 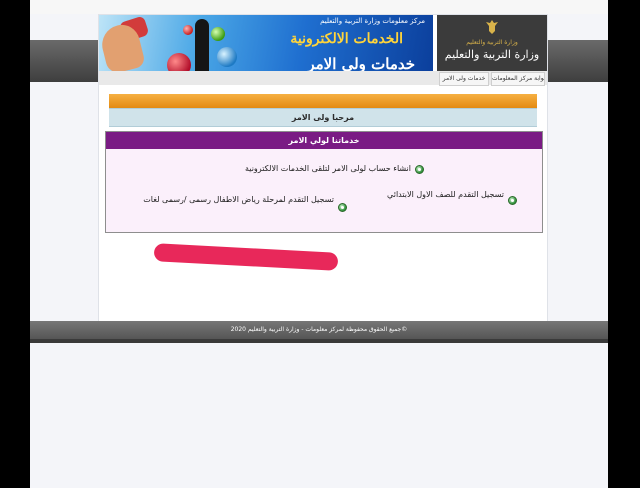 What do you see at coordinates (492, 54) in the screenshot?
I see `logo-name: وزارة التربية والتعليم` at bounding box center [492, 54].